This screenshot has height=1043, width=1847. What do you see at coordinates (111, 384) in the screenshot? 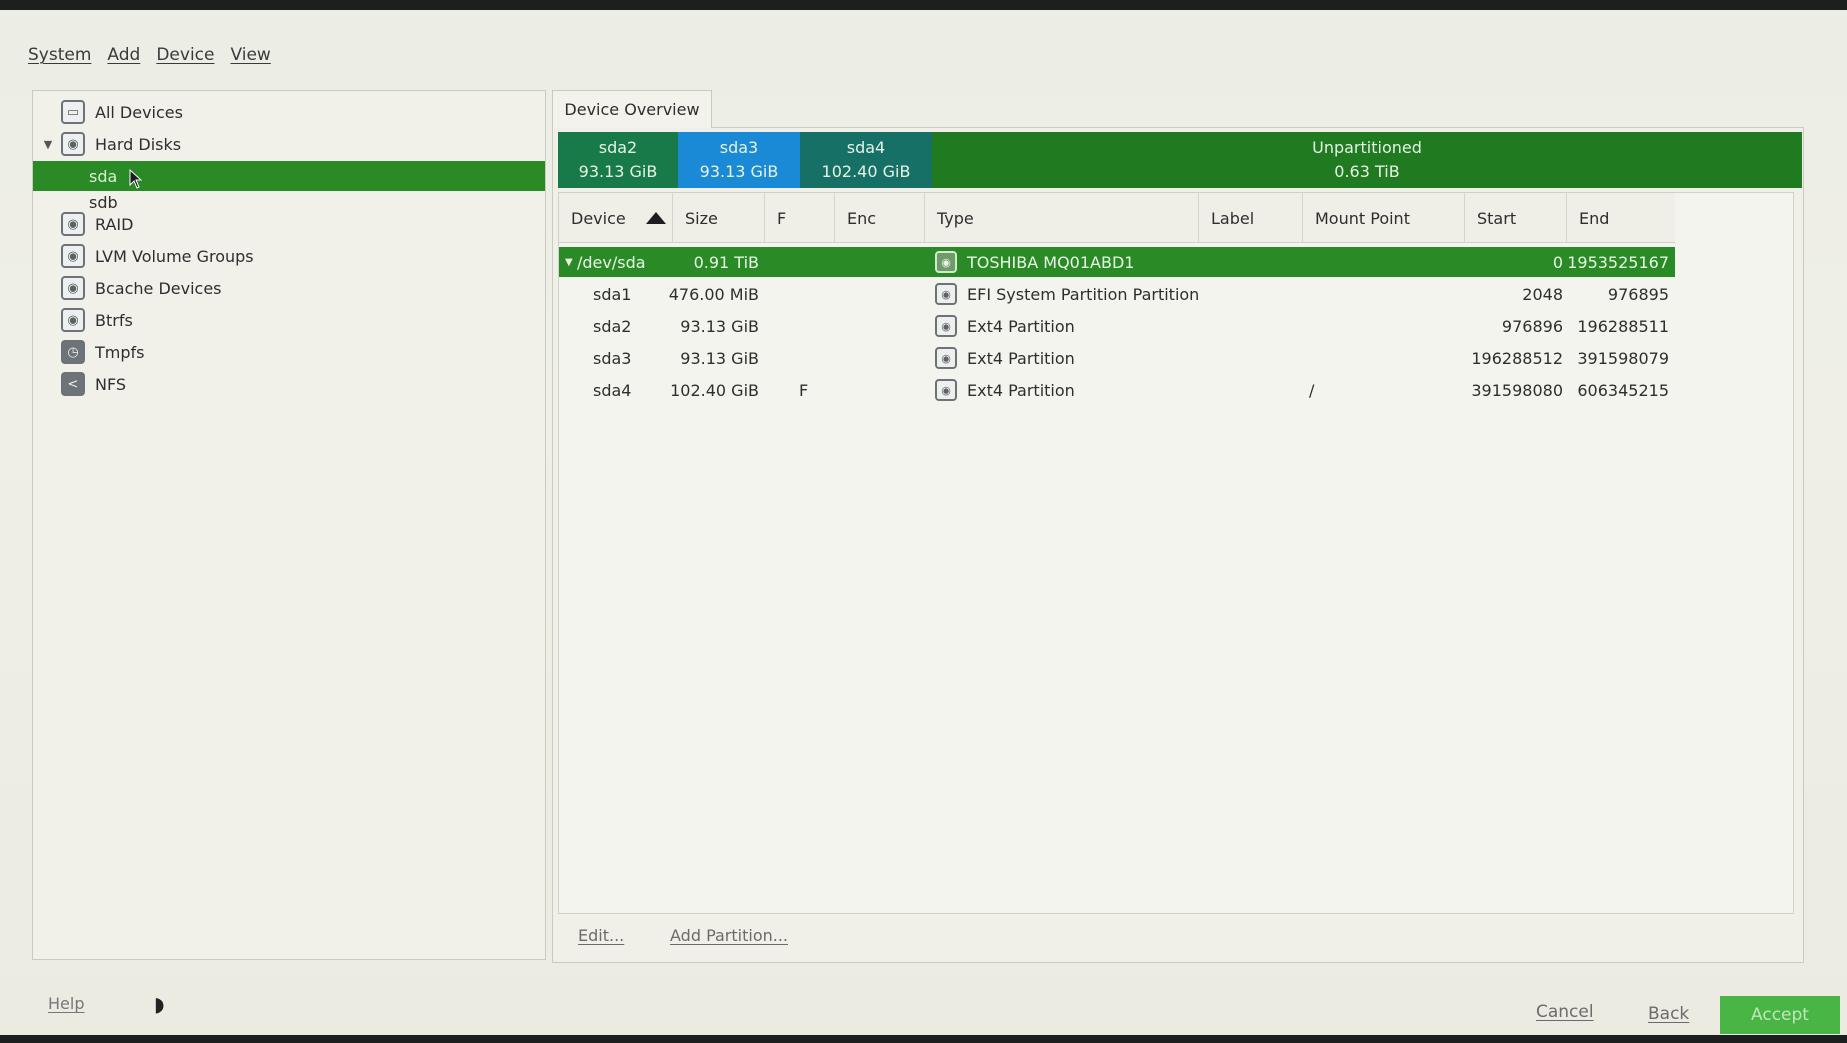
I see `tree-item-label: NFS` at bounding box center [111, 384].